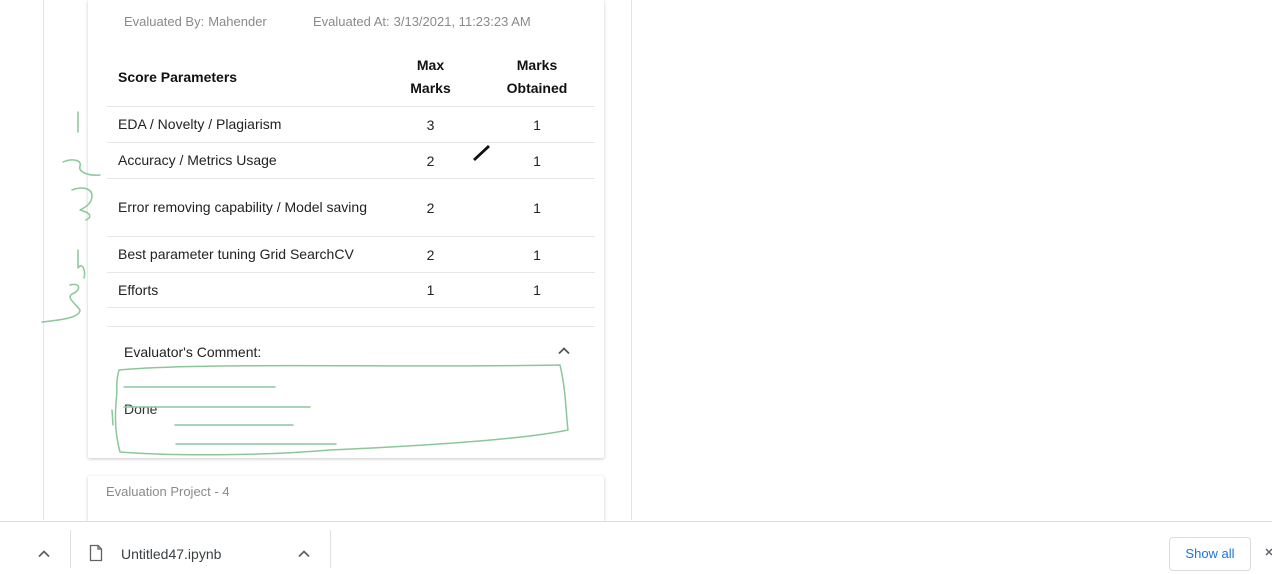  Describe the element at coordinates (178, 77) in the screenshot. I see `header-score-parameters: Score Parameters` at that location.